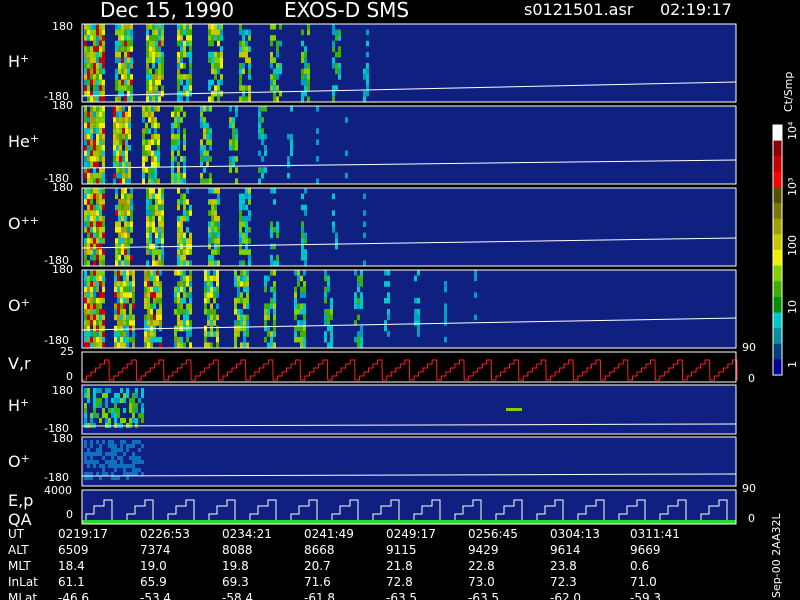  Describe the element at coordinates (238, 595) in the screenshot. I see `ephemeris-cell: -58.4` at that location.